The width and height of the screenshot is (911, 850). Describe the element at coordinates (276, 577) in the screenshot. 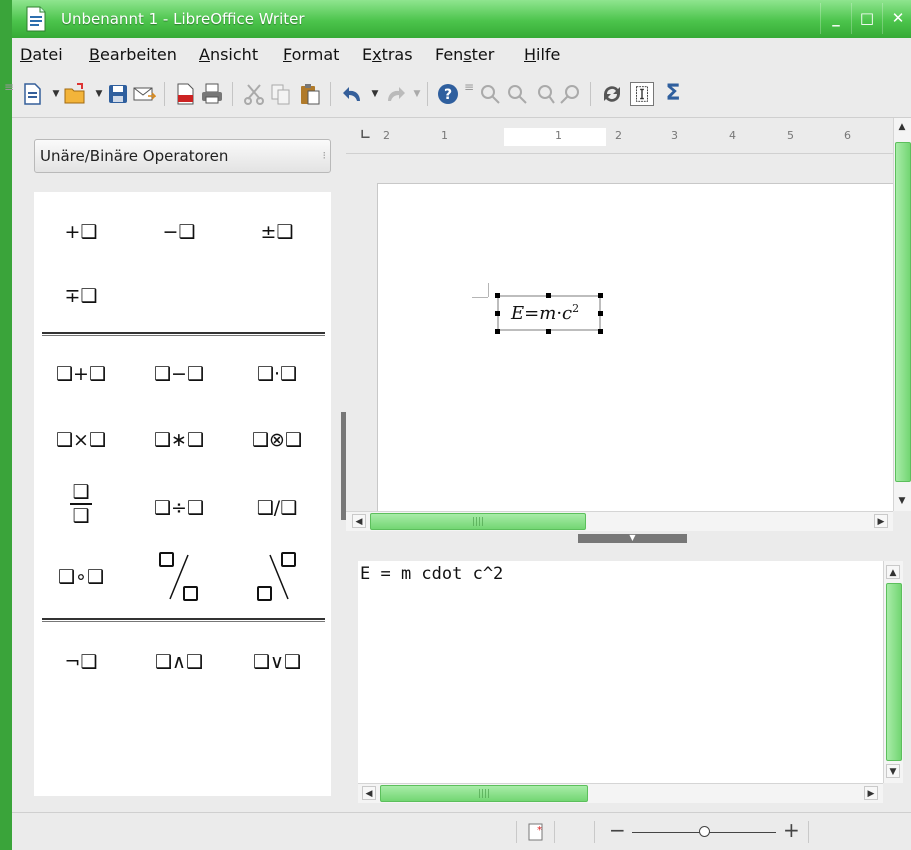

I see `symbol-wide-backslash` at that location.